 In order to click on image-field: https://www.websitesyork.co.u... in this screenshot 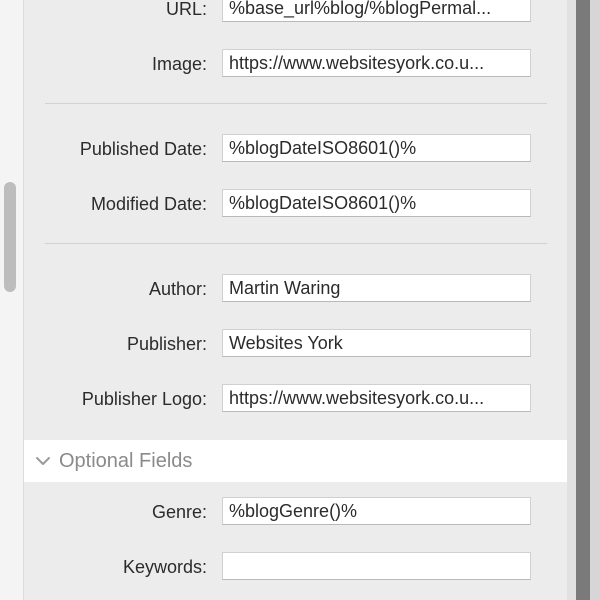, I will do `click(376, 63)`.